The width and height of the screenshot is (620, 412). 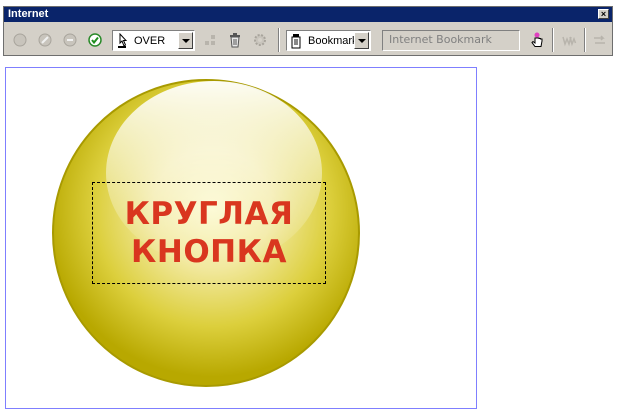 I want to click on back-button, so click(x=20, y=40).